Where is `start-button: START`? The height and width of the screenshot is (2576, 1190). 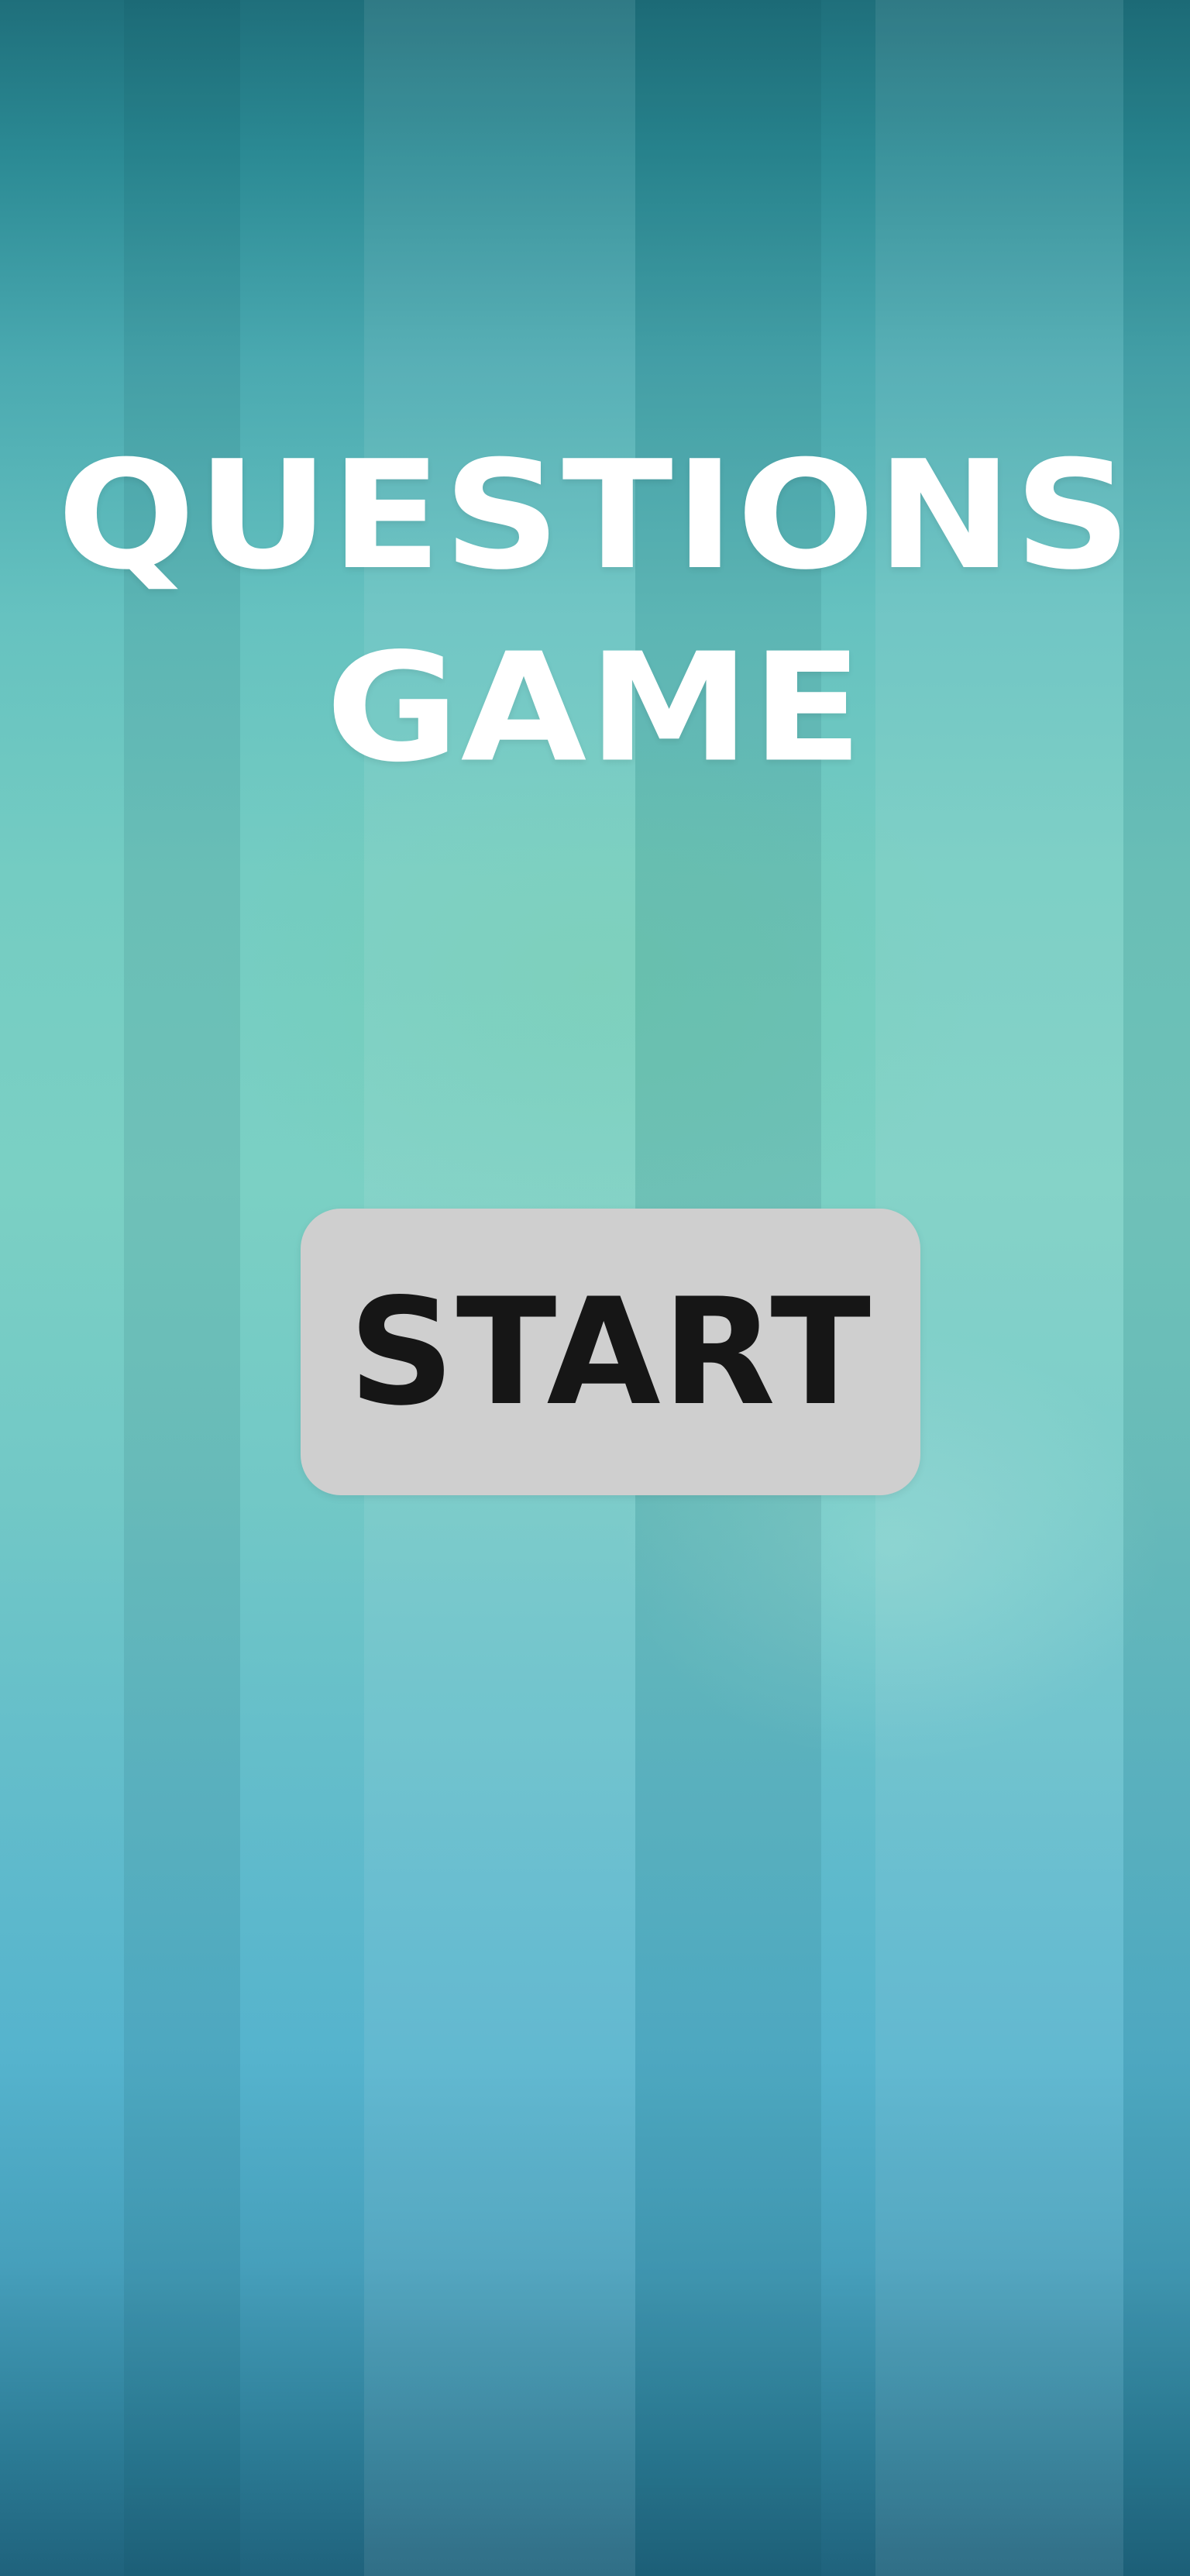 start-button: START is located at coordinates (611, 1352).